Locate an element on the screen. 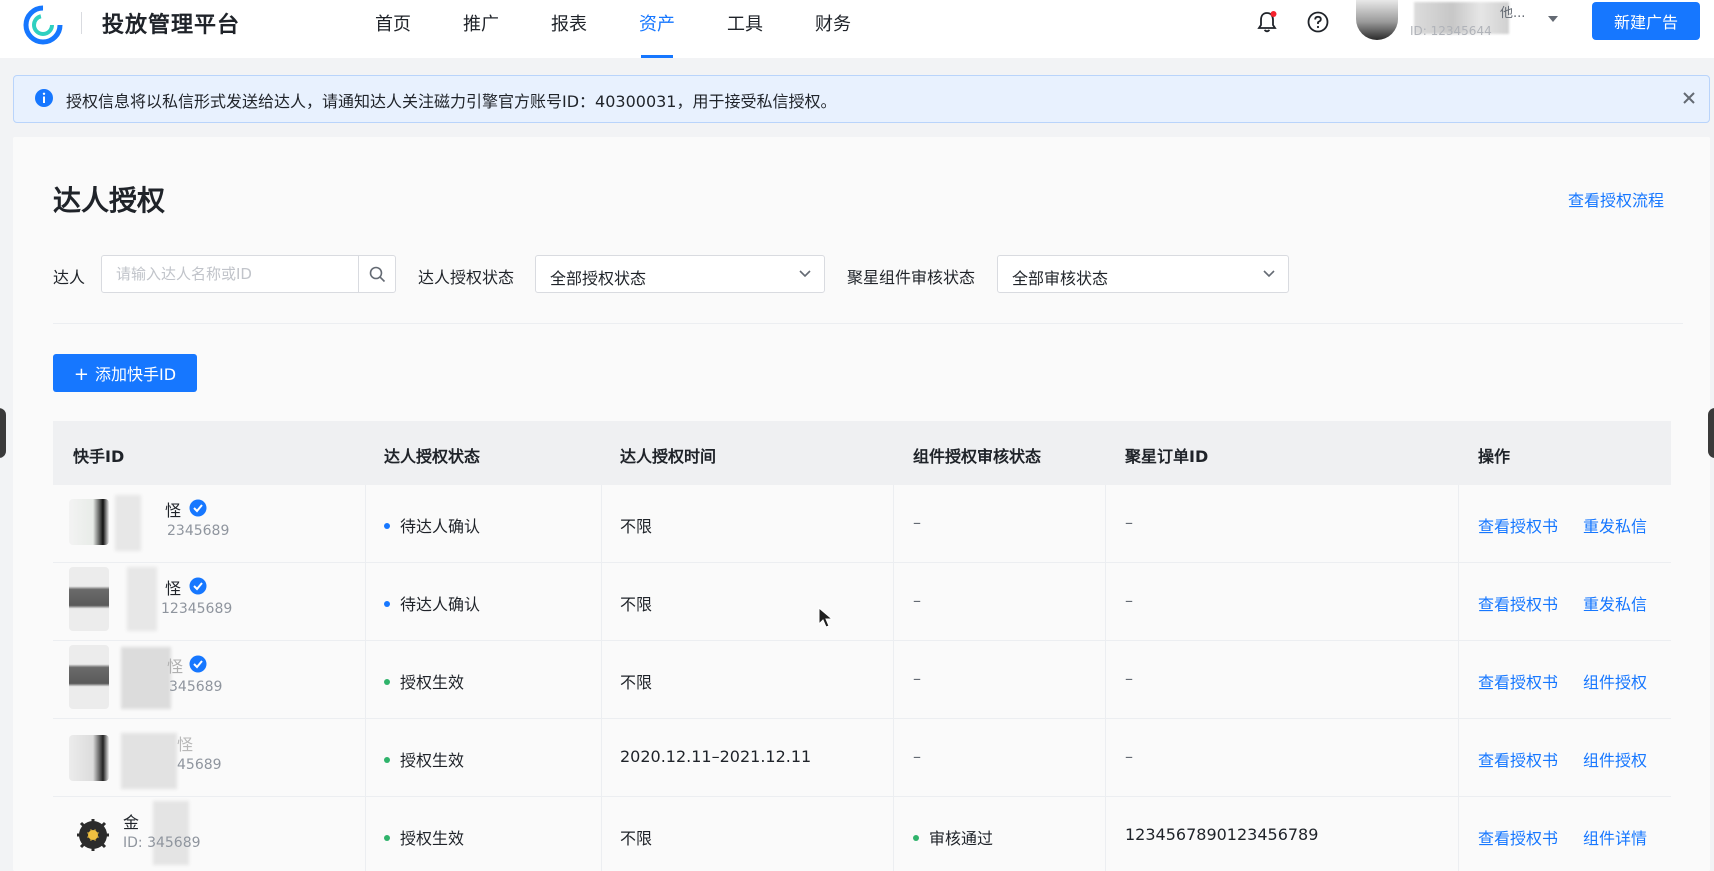 The width and height of the screenshot is (1714, 871). page-title: 达人授权 is located at coordinates (109, 200).